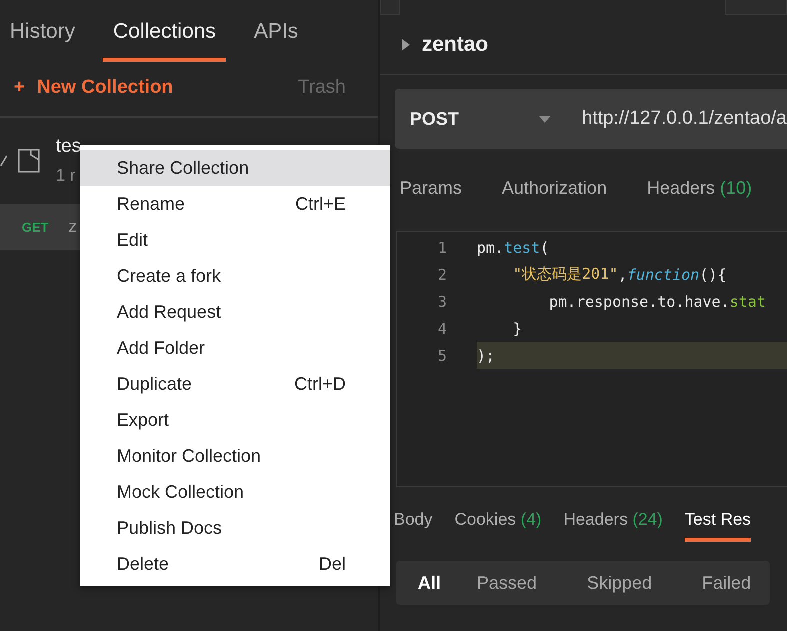  What do you see at coordinates (235, 420) in the screenshot?
I see `menu-item: Export` at bounding box center [235, 420].